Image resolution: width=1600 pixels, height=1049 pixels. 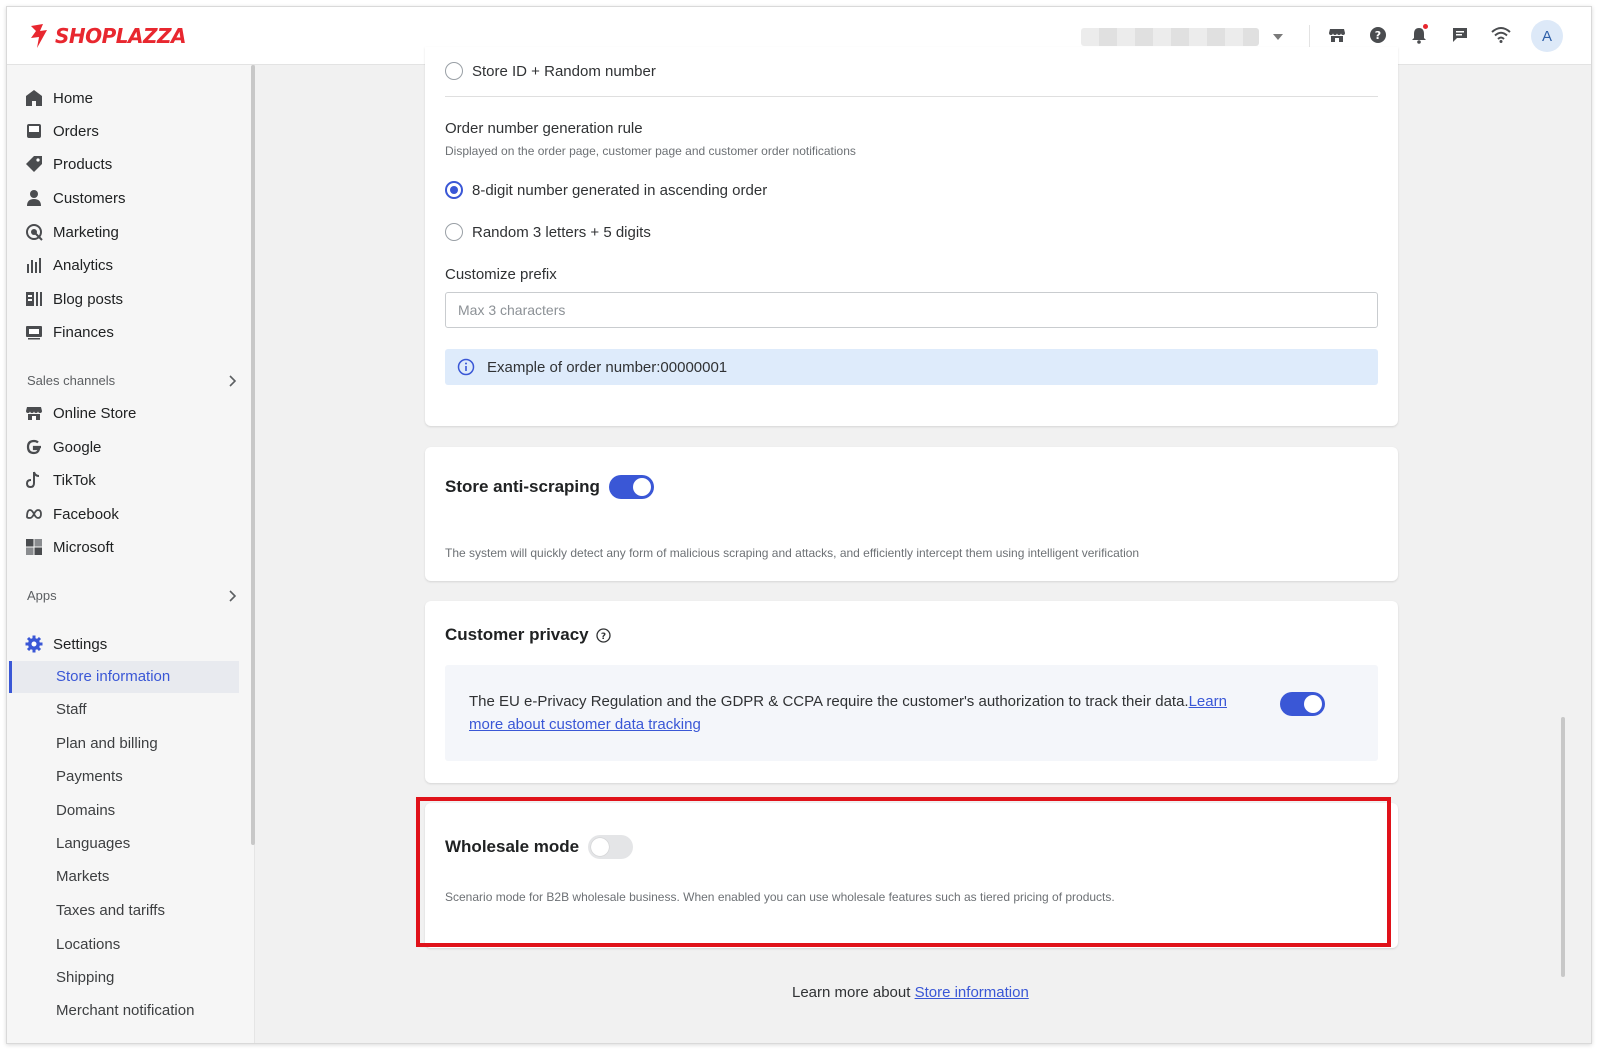 What do you see at coordinates (110, 910) in the screenshot?
I see `sidebar-subitem-taxes: Taxes and tariffs` at bounding box center [110, 910].